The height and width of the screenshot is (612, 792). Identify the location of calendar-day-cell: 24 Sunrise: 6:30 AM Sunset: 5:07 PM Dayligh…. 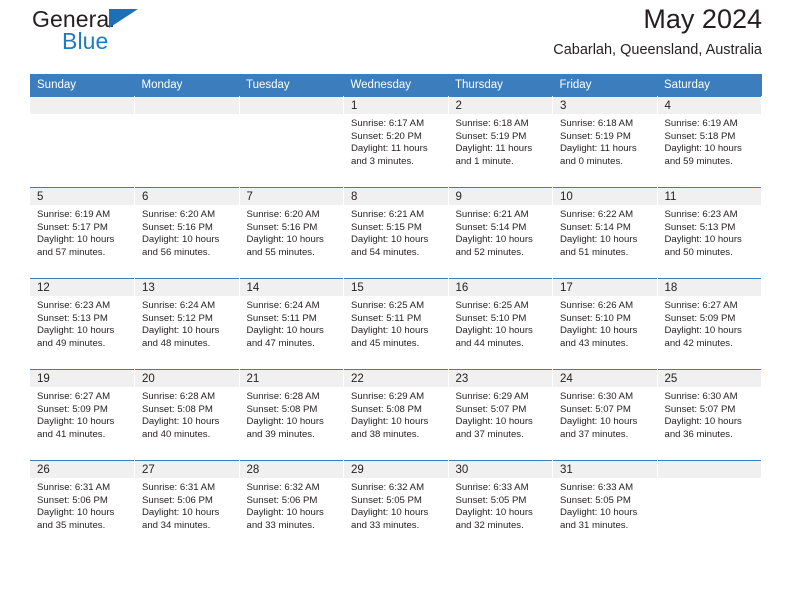
(605, 415).